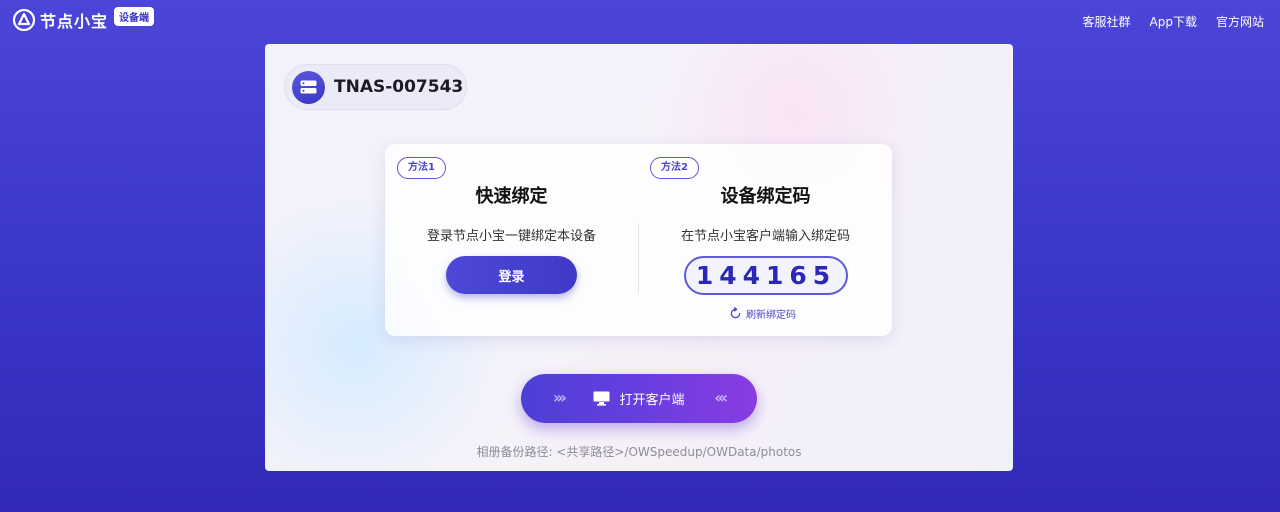  What do you see at coordinates (1107, 21) in the screenshot?
I see `nav-customer-community: 客服社群` at bounding box center [1107, 21].